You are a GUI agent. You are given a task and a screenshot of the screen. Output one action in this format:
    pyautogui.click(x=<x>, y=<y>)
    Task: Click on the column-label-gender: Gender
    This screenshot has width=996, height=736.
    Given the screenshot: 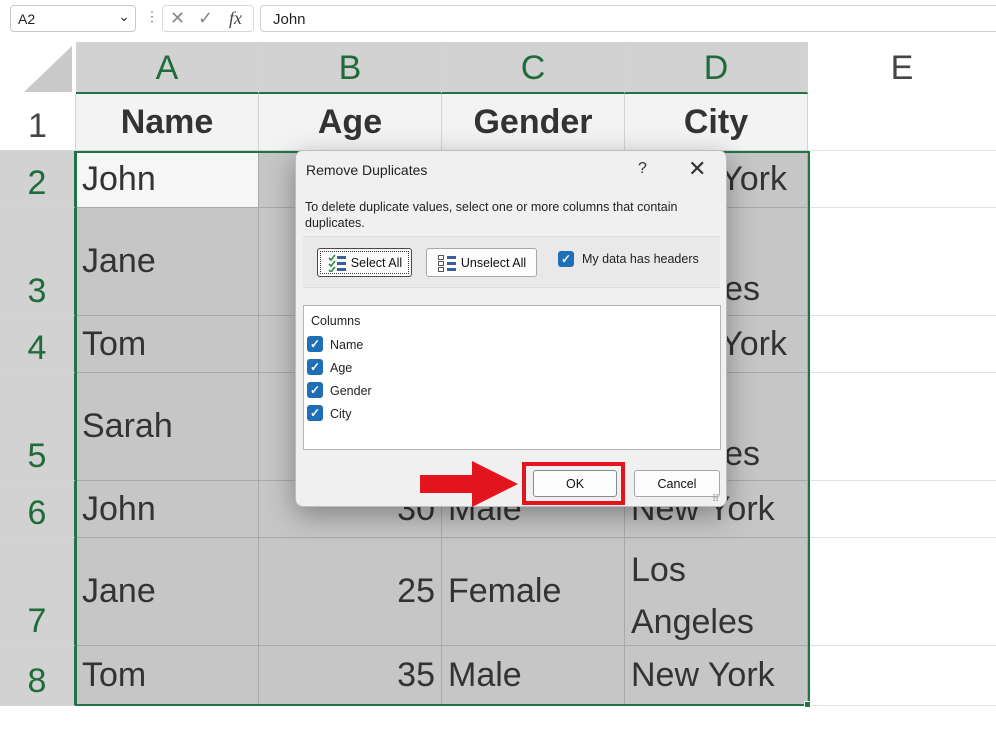 What is the action you would take?
    pyautogui.click(x=351, y=391)
    